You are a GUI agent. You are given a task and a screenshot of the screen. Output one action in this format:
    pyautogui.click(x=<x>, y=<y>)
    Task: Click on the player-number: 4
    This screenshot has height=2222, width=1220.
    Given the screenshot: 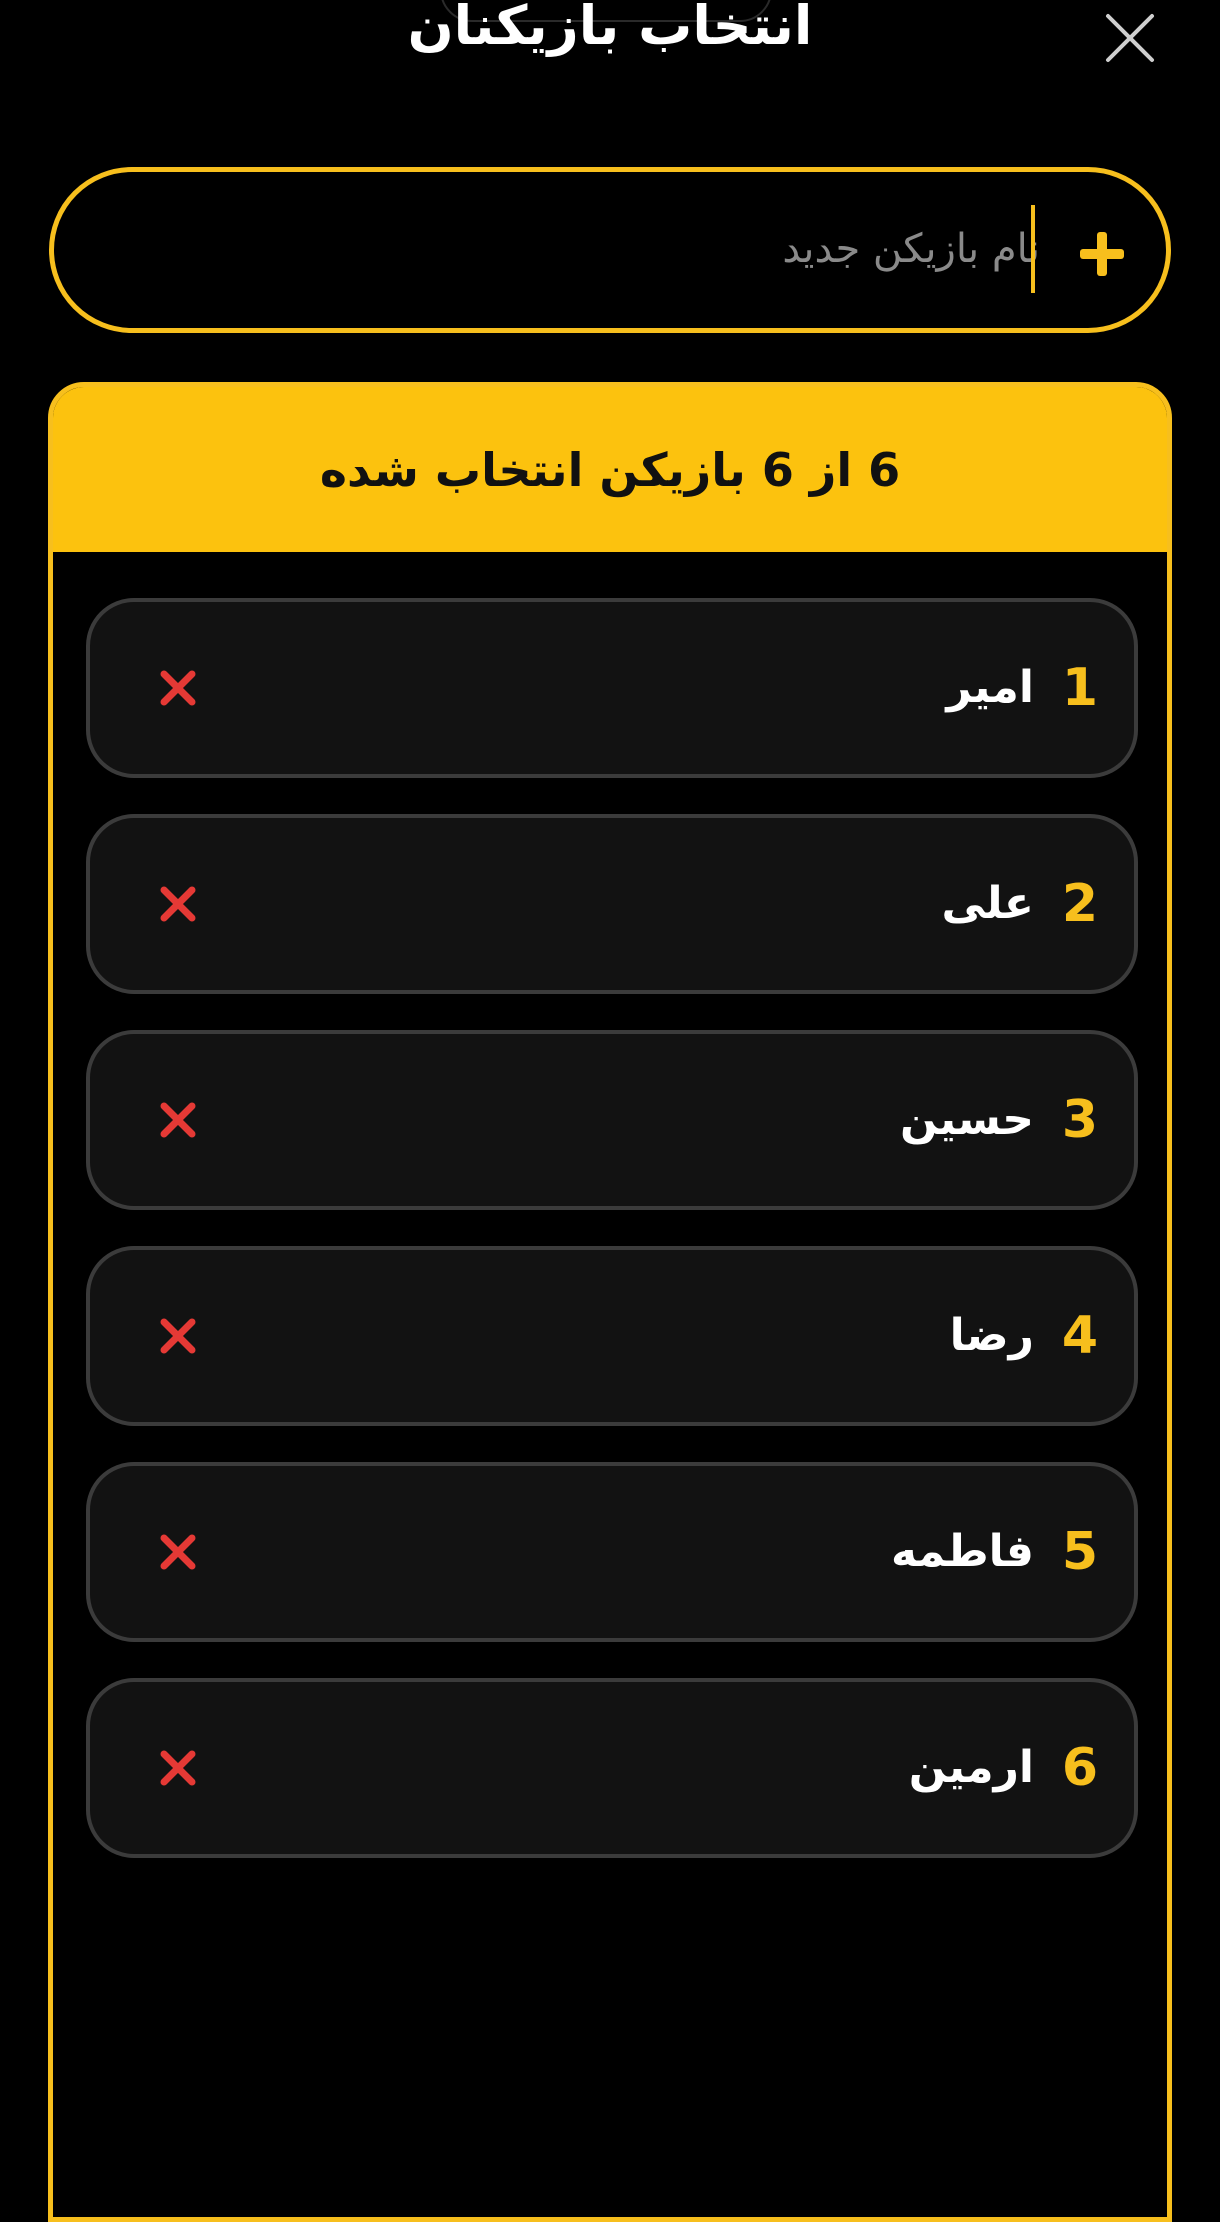 What is the action you would take?
    pyautogui.click(x=1079, y=1336)
    